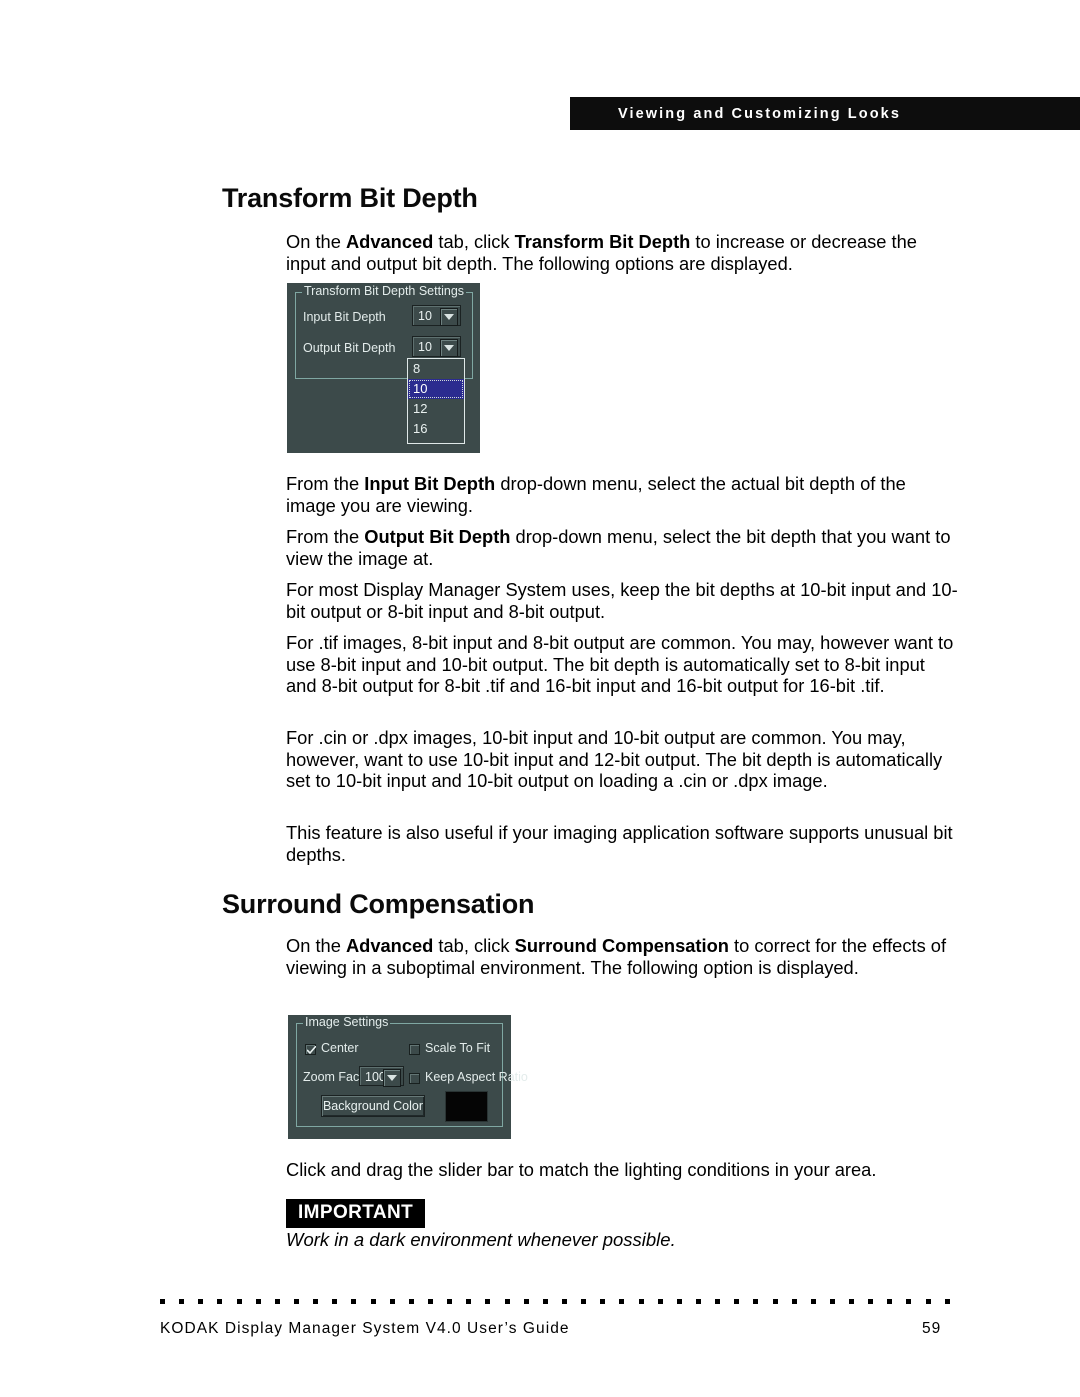  What do you see at coordinates (310, 1049) in the screenshot?
I see `checkbox-center` at bounding box center [310, 1049].